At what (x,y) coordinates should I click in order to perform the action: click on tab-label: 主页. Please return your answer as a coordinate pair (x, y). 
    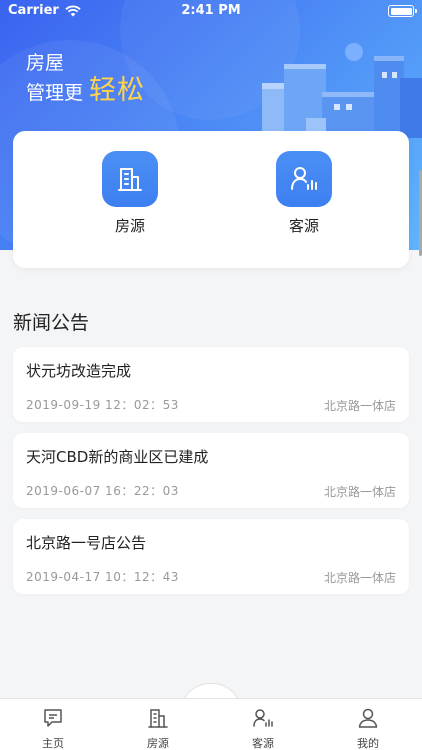
    Looking at the image, I should click on (53, 743).